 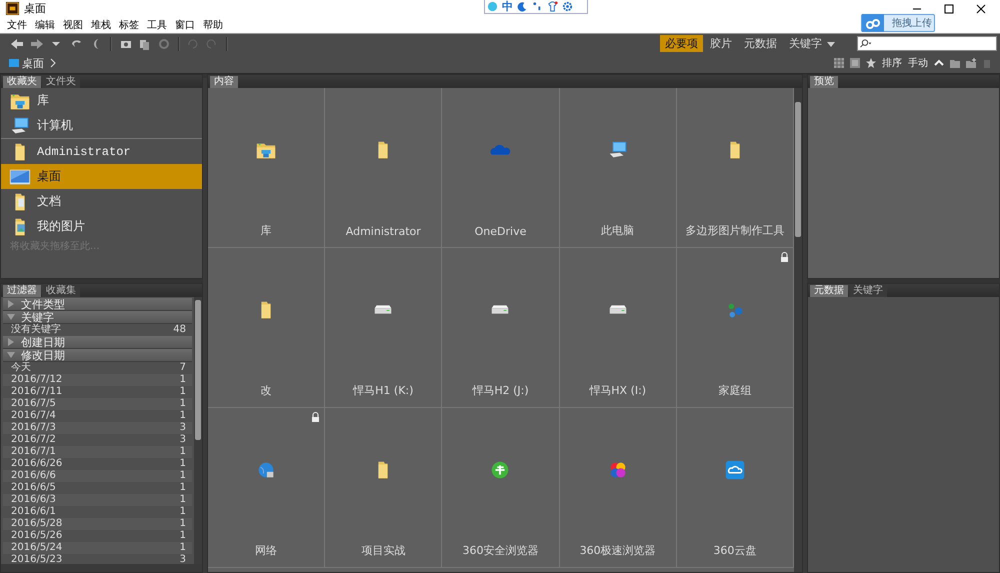 What do you see at coordinates (567, 6) in the screenshot?
I see `settings-icon` at bounding box center [567, 6].